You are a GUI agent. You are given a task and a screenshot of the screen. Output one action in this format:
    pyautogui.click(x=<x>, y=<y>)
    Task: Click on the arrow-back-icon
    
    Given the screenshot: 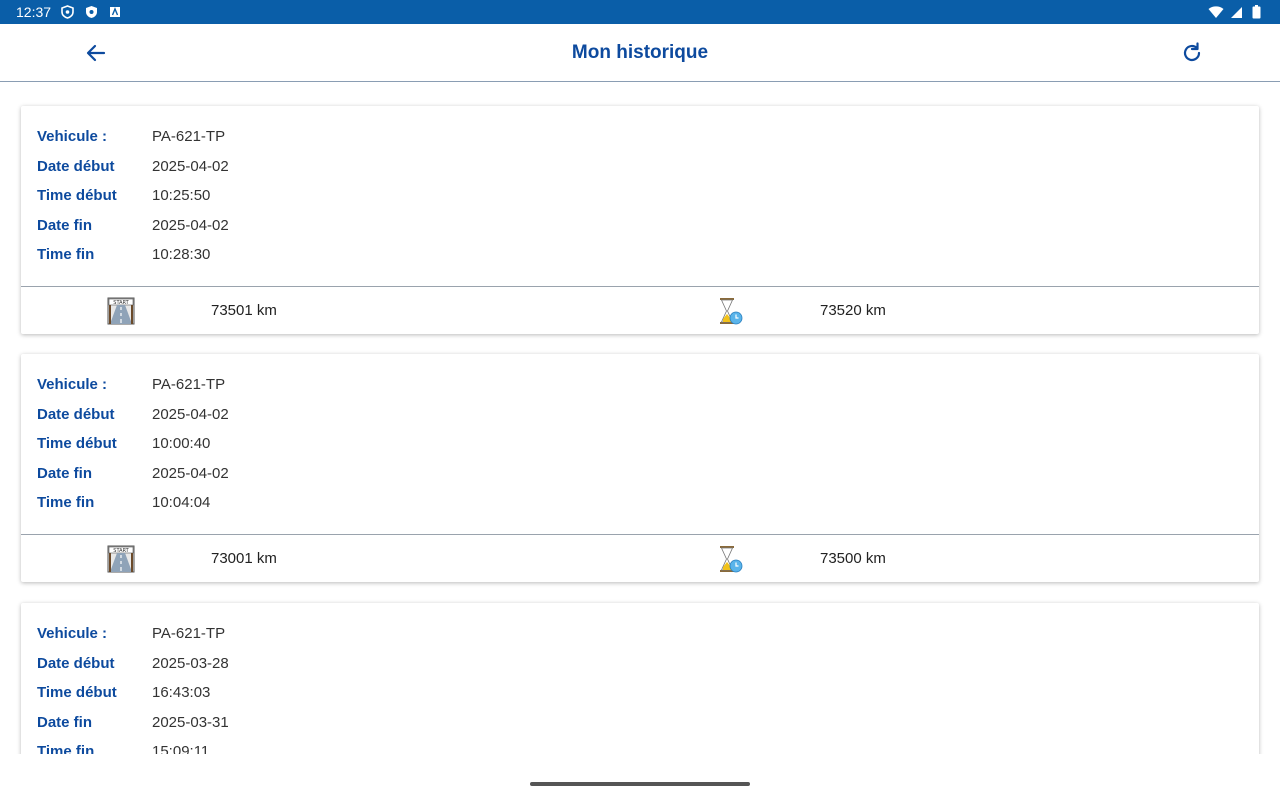 What is the action you would take?
    pyautogui.click(x=96, y=52)
    